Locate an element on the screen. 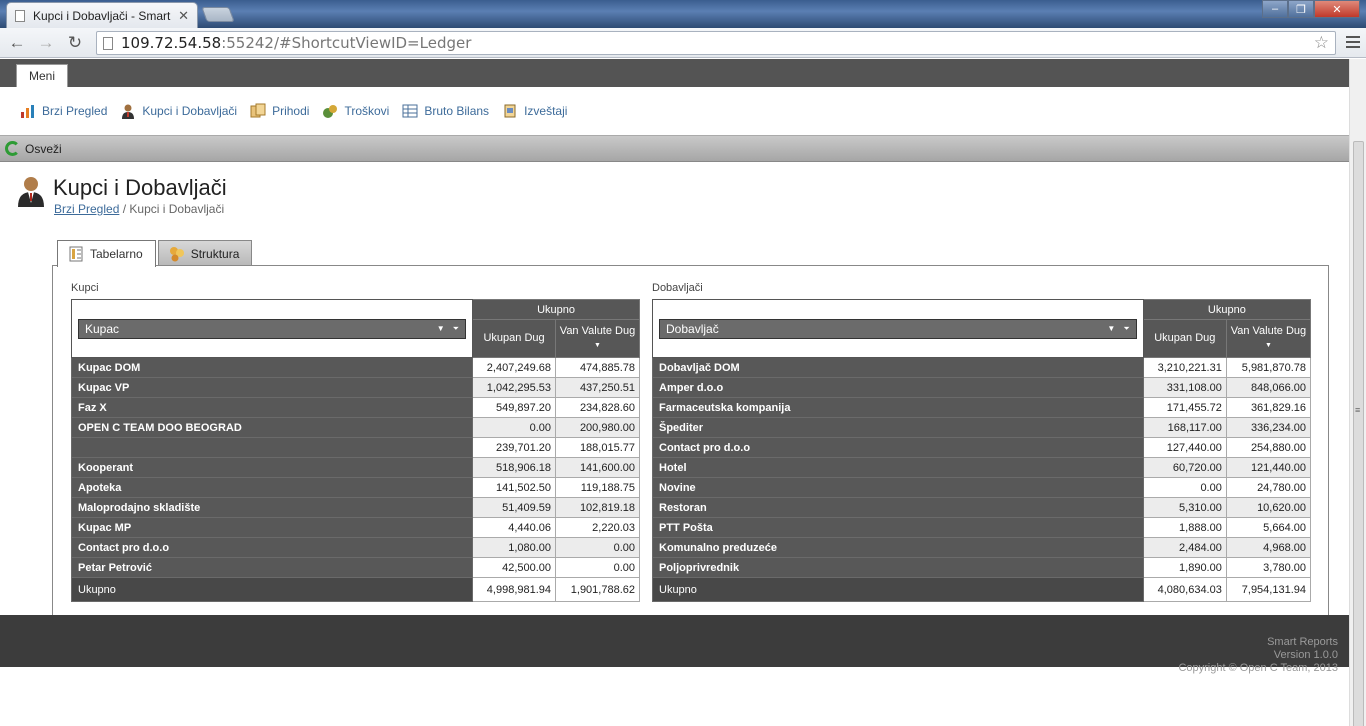  table-row: PTT Pošta 1,888.00 5,664.00 is located at coordinates (982, 527).